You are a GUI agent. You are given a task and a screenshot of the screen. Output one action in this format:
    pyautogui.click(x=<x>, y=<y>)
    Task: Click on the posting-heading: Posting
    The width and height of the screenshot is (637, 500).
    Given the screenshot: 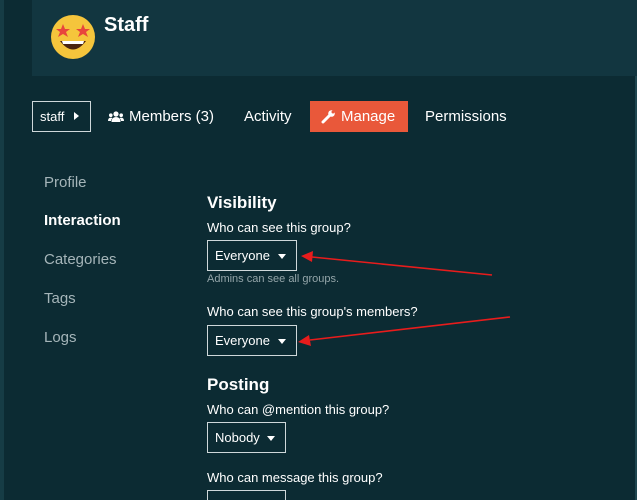 What is the action you would take?
    pyautogui.click(x=238, y=384)
    